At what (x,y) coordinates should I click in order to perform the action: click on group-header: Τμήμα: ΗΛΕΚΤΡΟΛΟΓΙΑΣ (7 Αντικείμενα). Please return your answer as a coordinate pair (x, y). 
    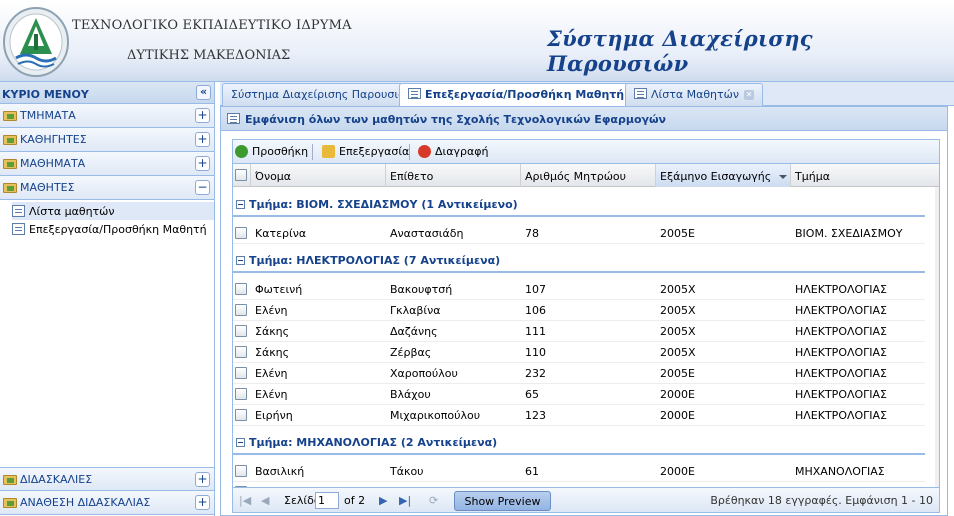
    Looking at the image, I should click on (579, 261).